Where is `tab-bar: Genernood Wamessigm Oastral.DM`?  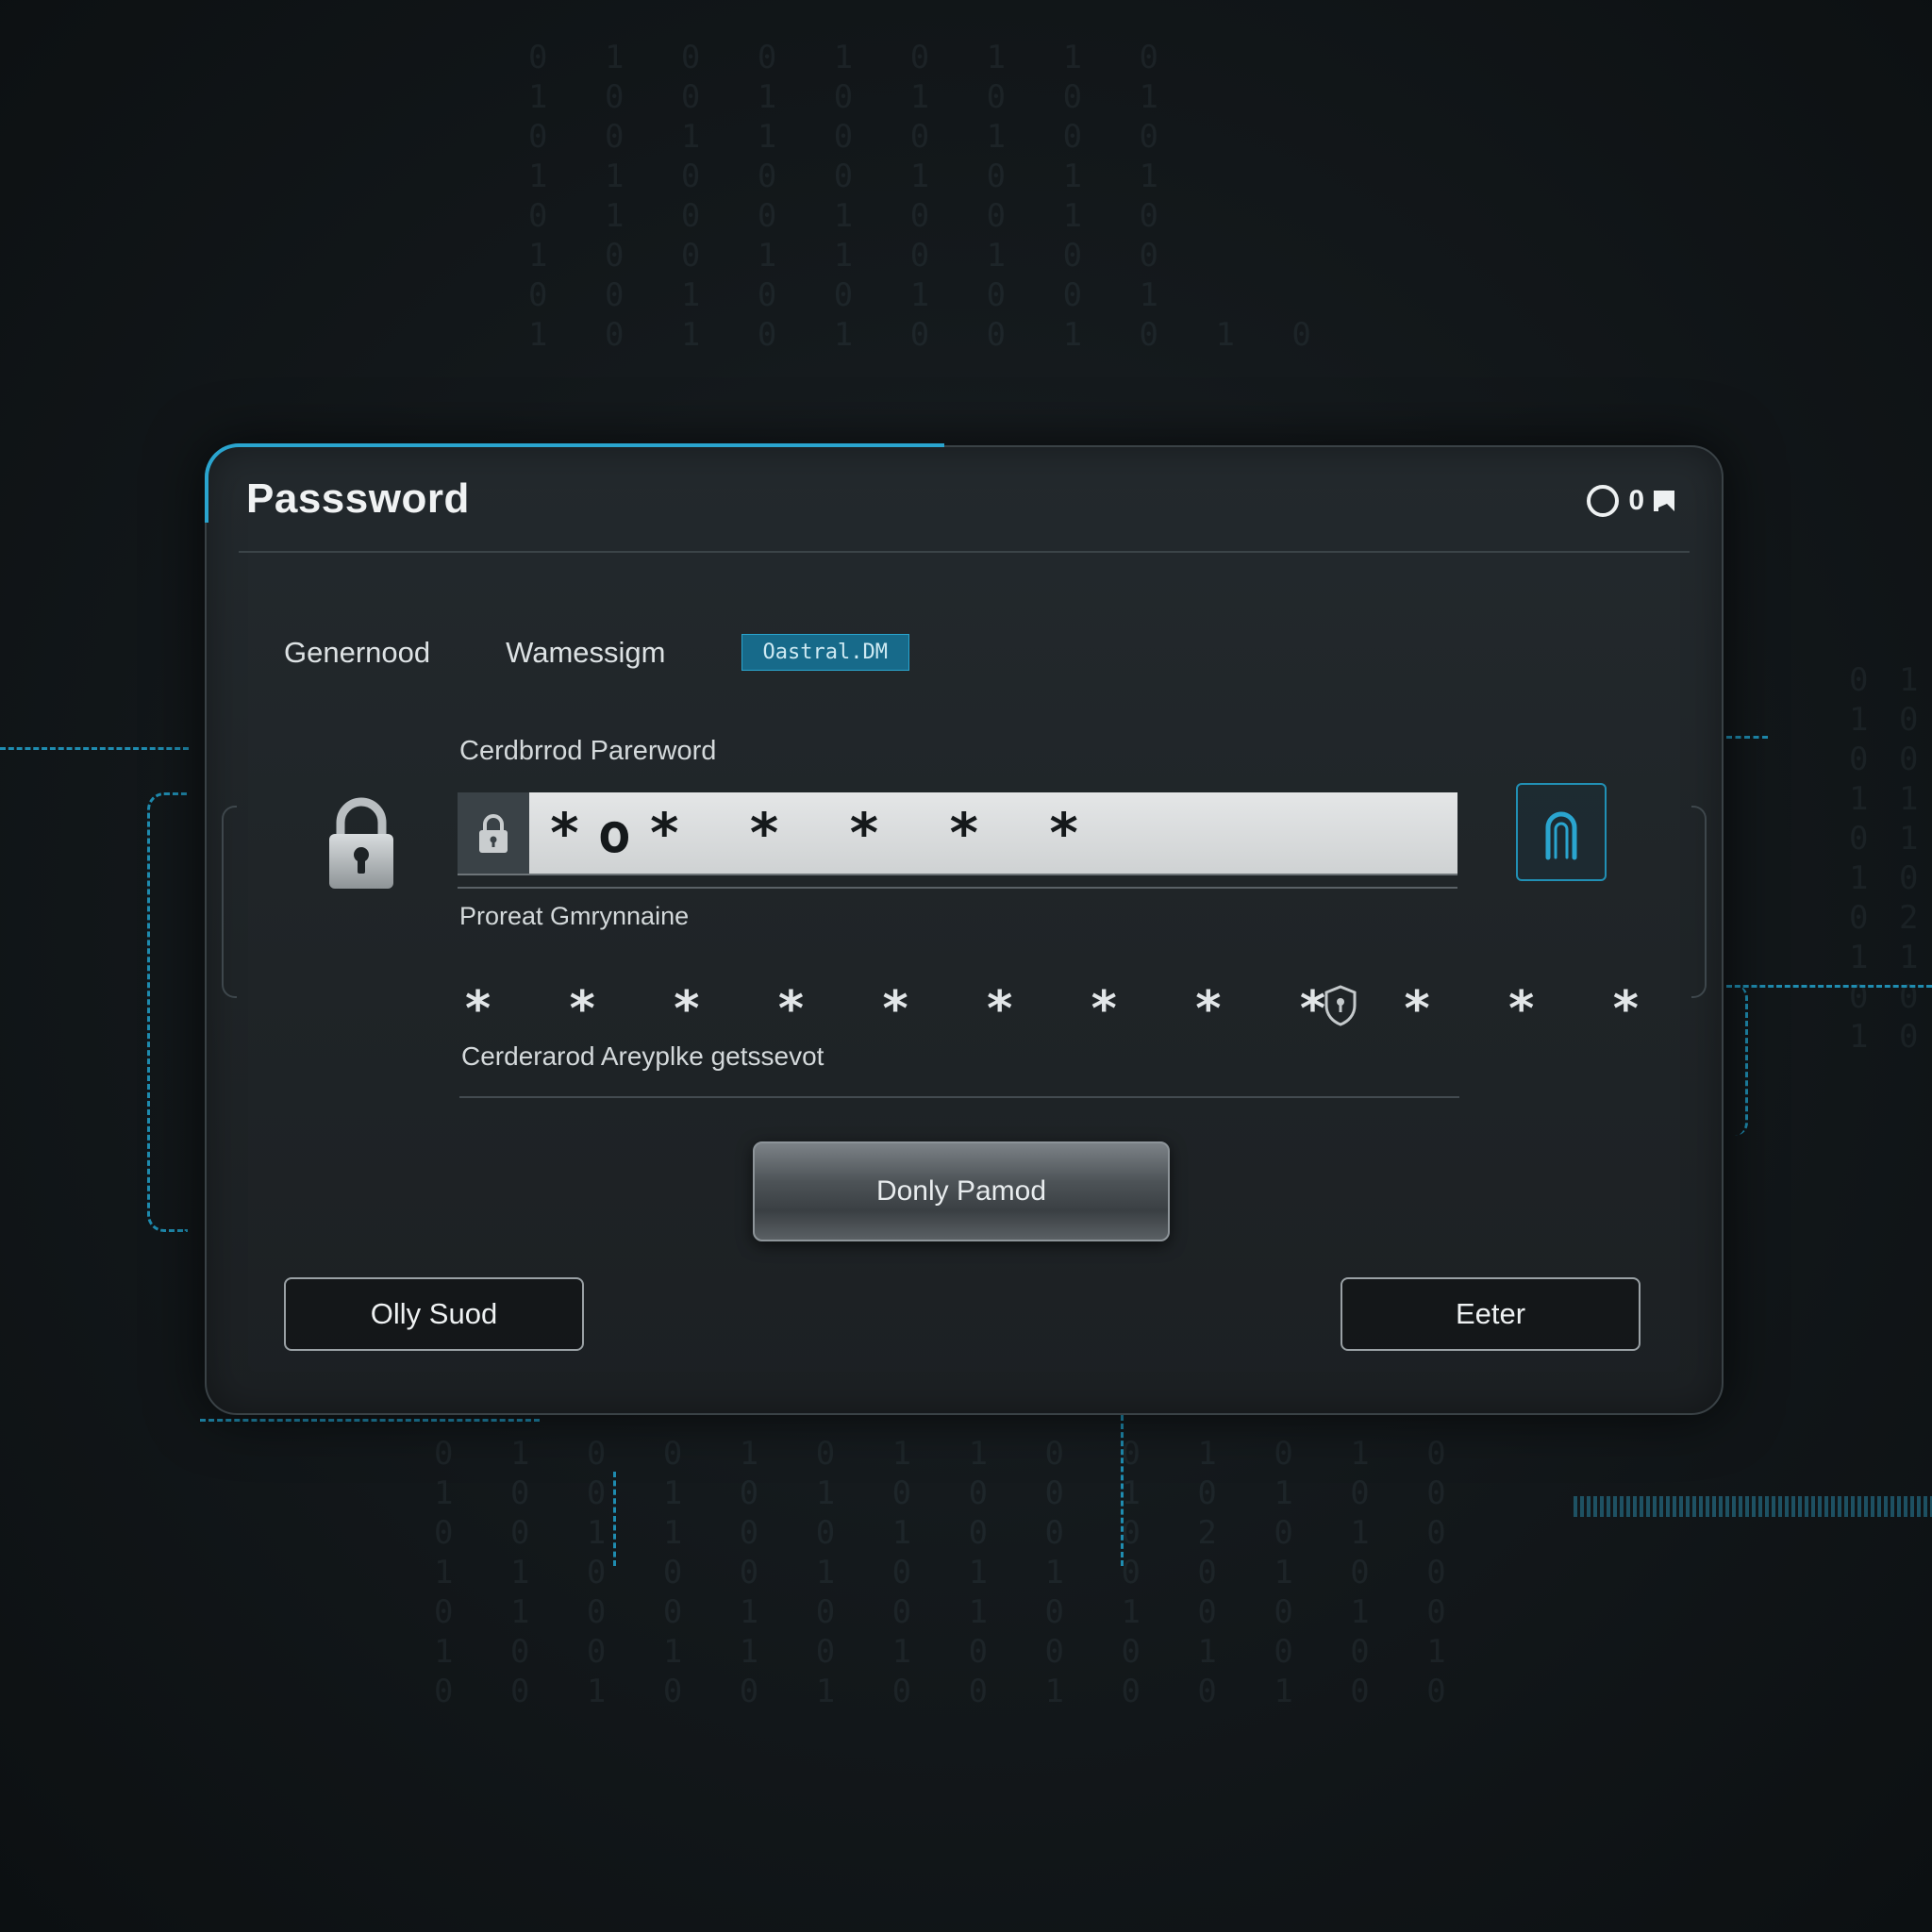
tab-bar: Genernood Wamessigm Oastral.DM is located at coordinates (596, 653).